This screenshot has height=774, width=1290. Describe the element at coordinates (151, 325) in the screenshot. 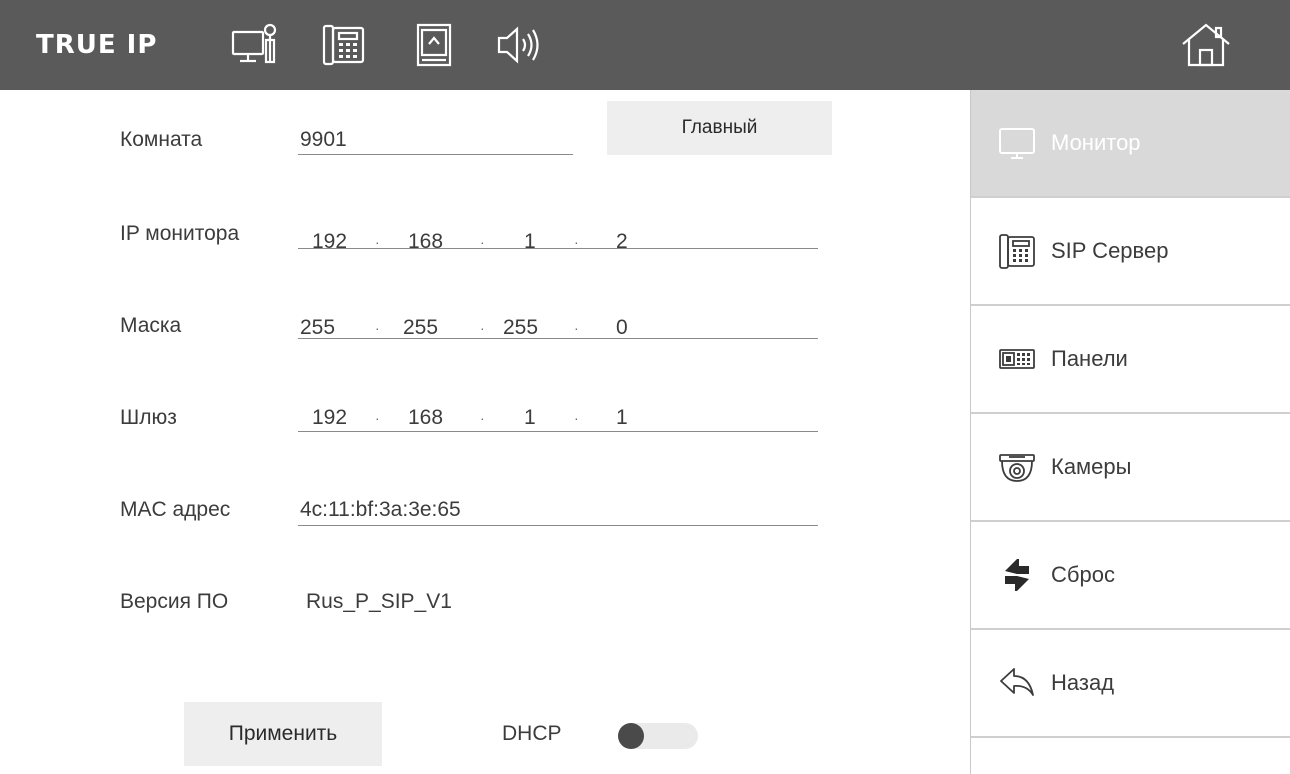

I see `mask-label: Маска` at that location.